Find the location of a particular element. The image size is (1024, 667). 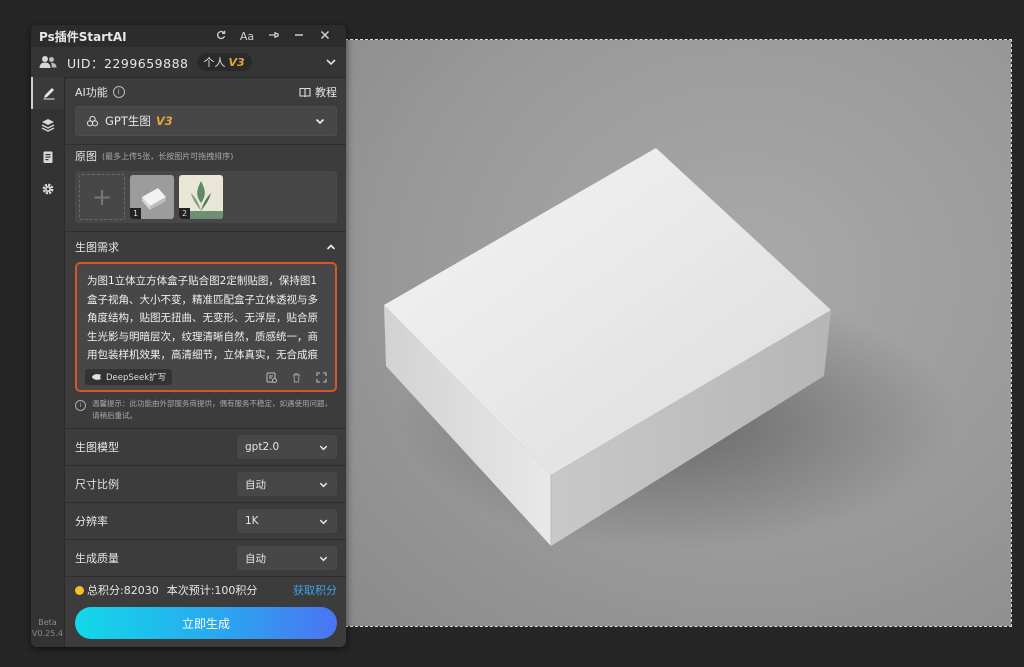

option-value: gpt2.0 is located at coordinates (262, 447).